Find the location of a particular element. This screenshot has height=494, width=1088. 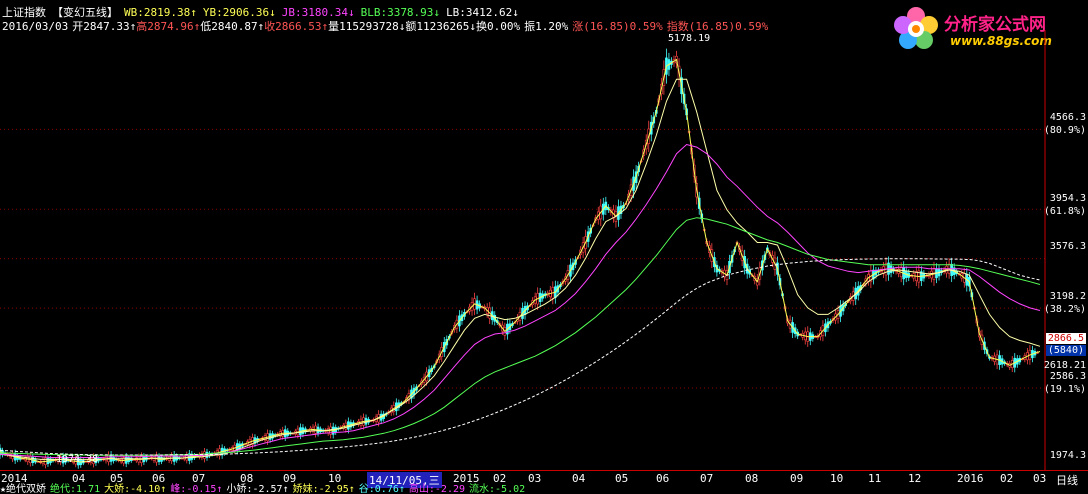

indicator-feng: 峰:-0.15↑ is located at coordinates (196, 489).